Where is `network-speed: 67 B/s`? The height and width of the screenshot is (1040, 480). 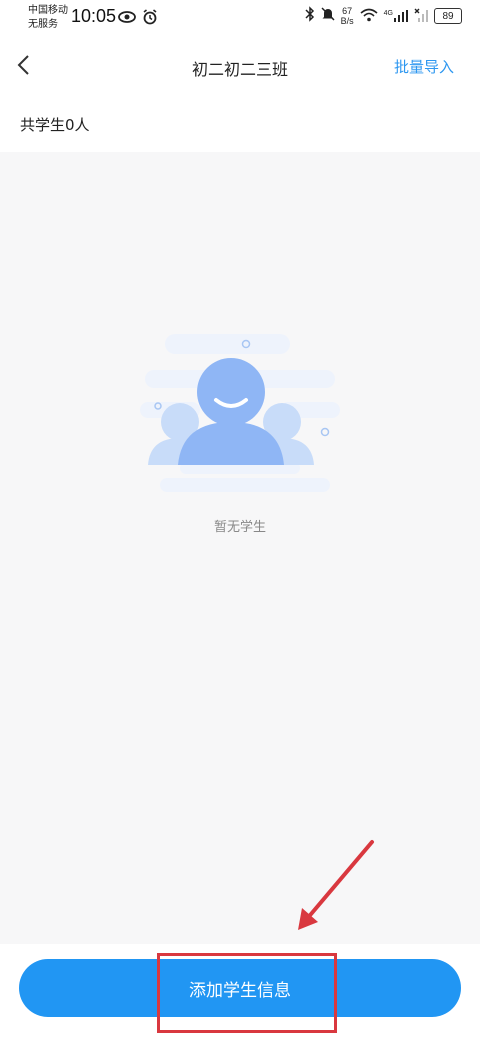 network-speed: 67 B/s is located at coordinates (347, 16).